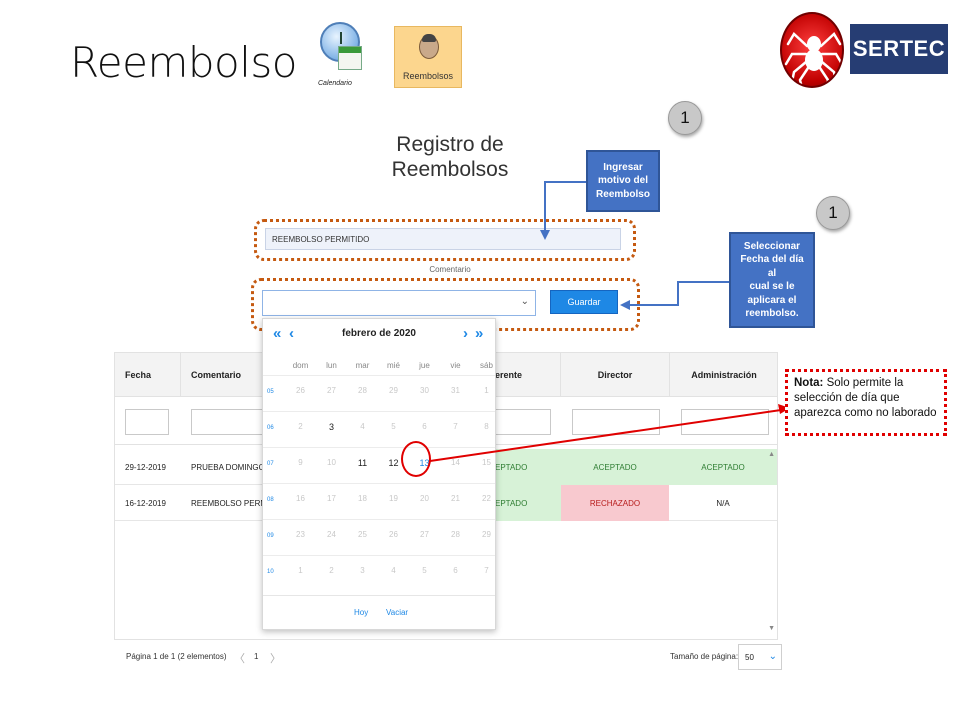 The width and height of the screenshot is (960, 720). I want to click on note-bold: Nota:, so click(809, 383).